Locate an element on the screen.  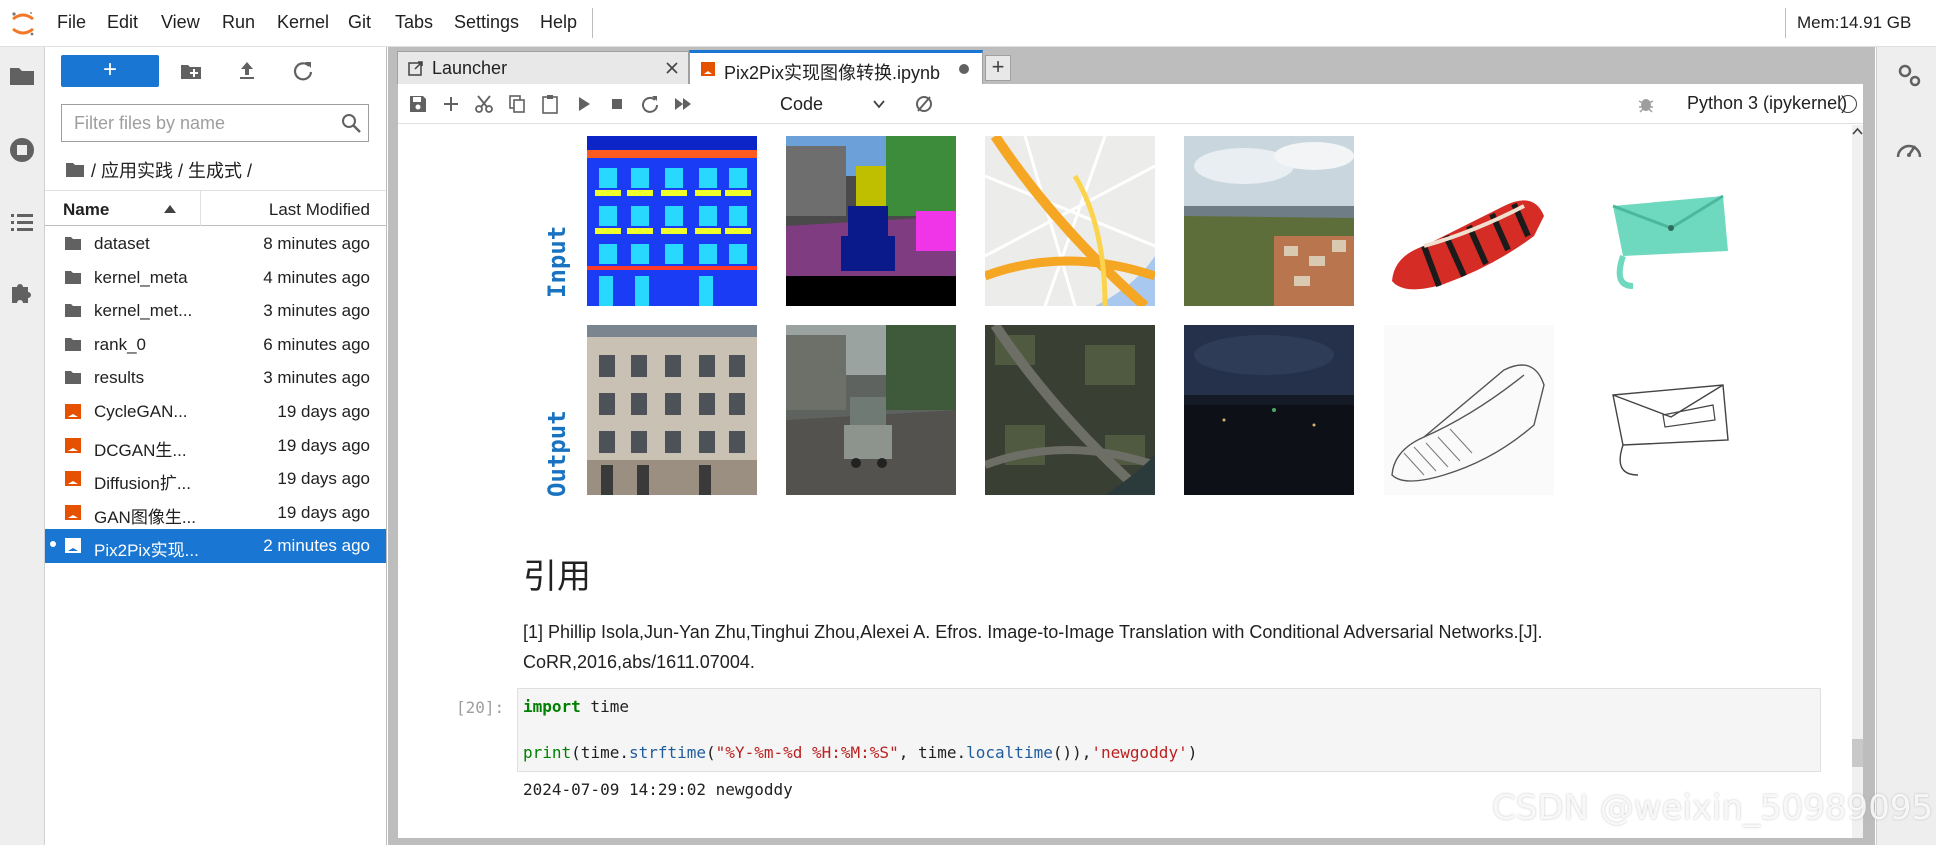
input-image-map is located at coordinates (1070, 221).